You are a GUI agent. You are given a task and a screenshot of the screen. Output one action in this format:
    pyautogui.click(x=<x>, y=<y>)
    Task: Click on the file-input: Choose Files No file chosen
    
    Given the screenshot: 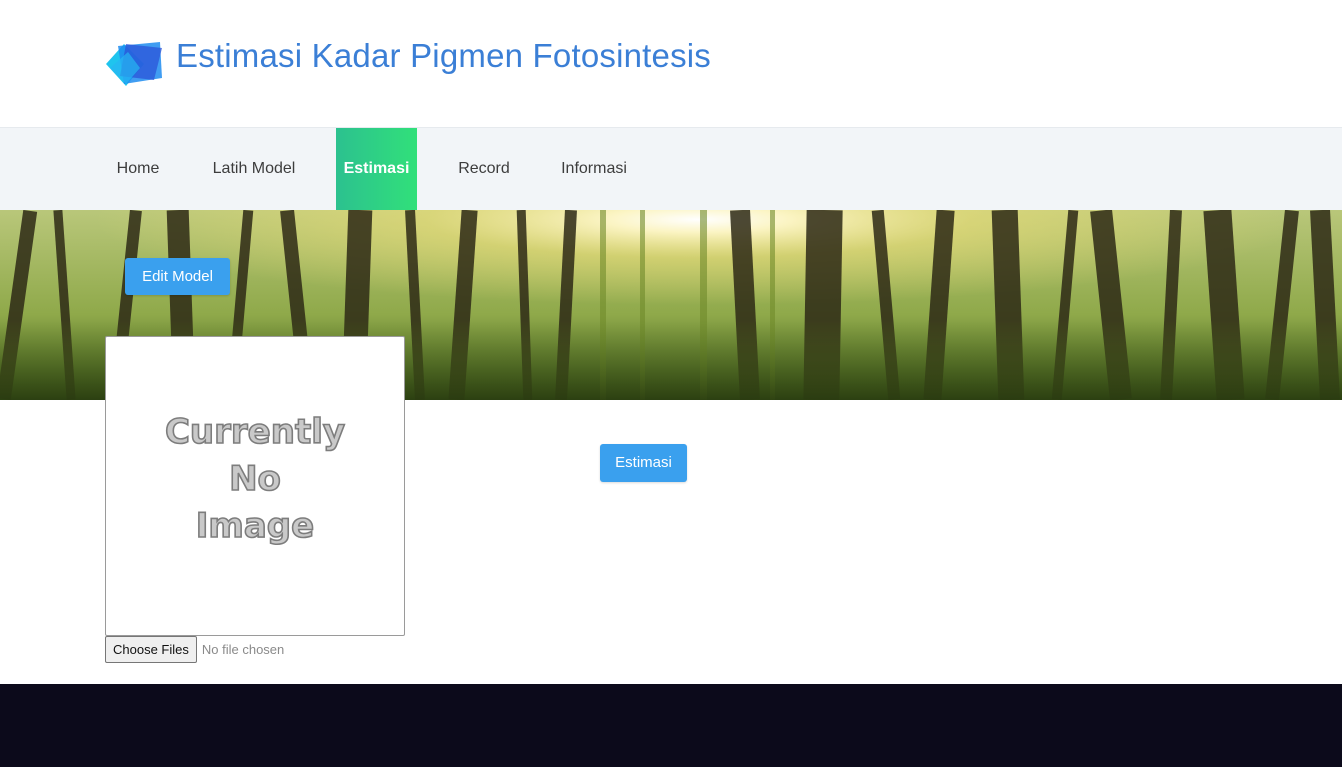 What is the action you would take?
    pyautogui.click(x=194, y=649)
    